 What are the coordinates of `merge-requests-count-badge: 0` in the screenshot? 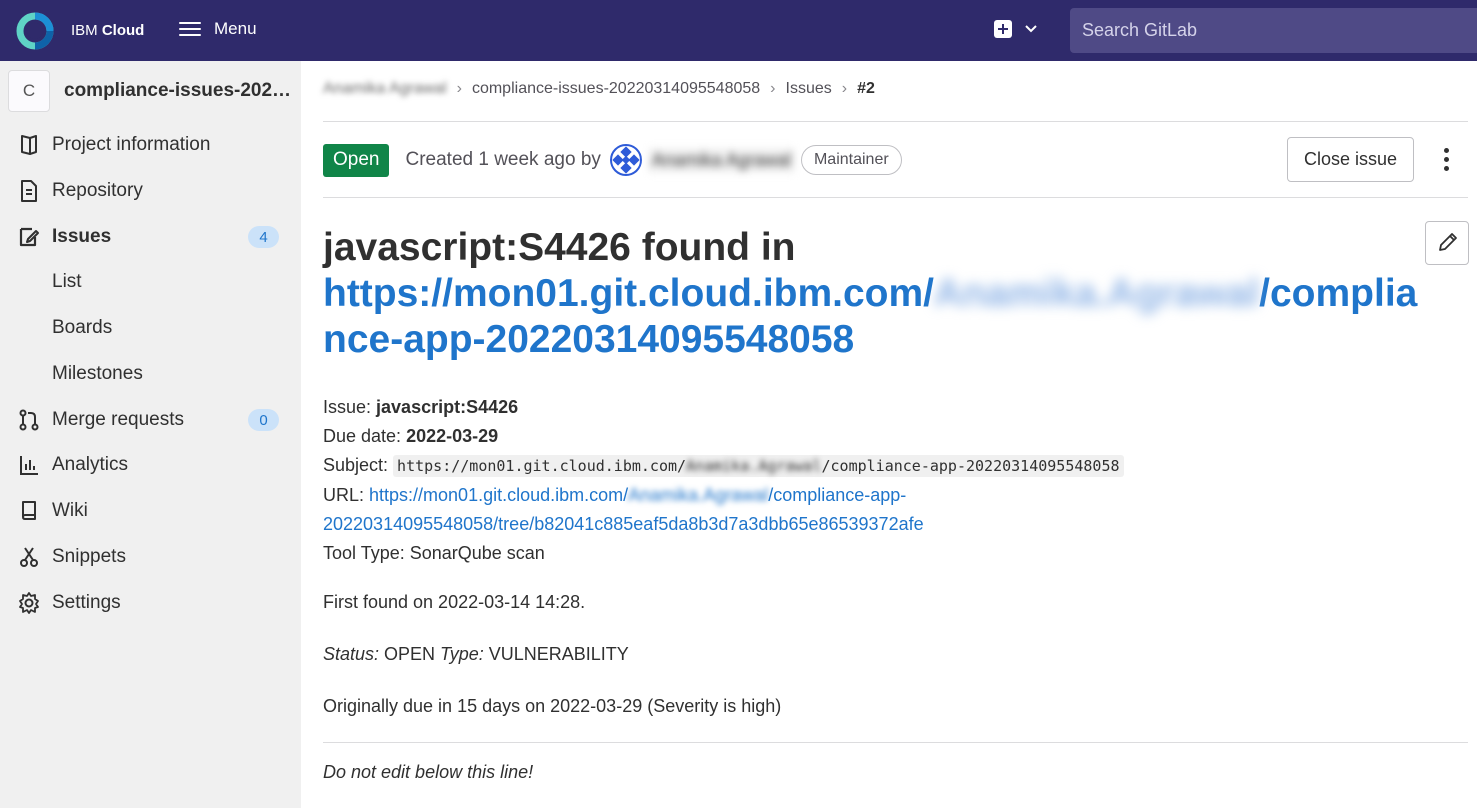 It's located at (263, 420).